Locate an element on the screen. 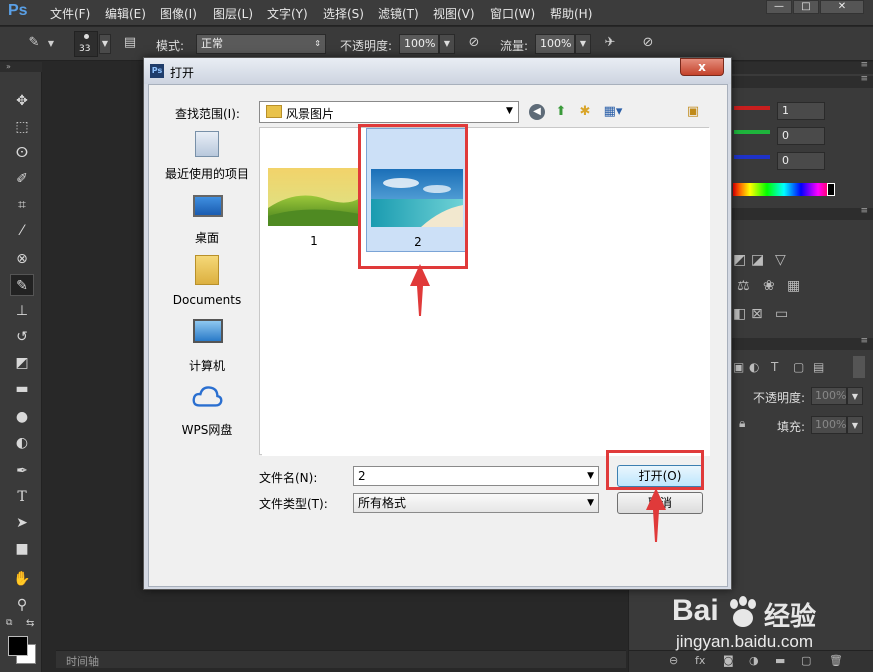 The height and width of the screenshot is (672, 873). menu-select: 选择(S) is located at coordinates (343, 13).